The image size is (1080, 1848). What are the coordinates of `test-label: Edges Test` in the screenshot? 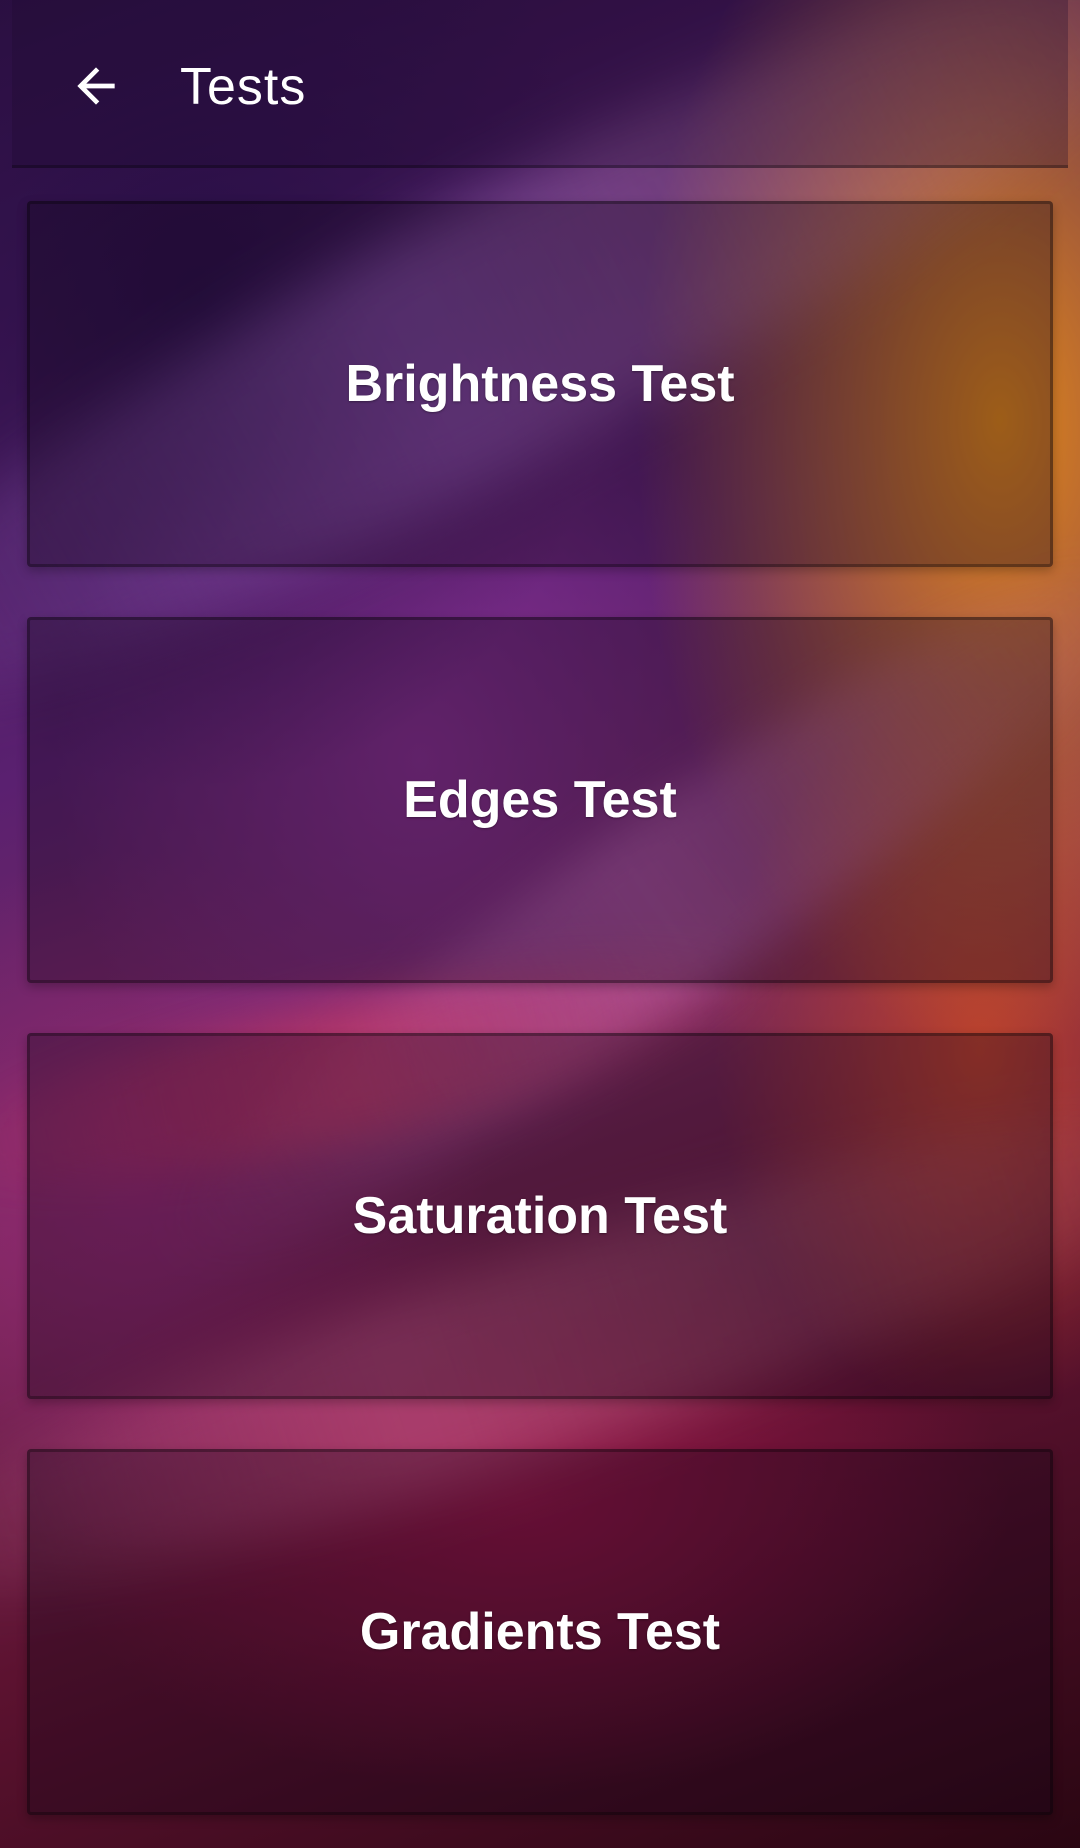 It's located at (540, 800).